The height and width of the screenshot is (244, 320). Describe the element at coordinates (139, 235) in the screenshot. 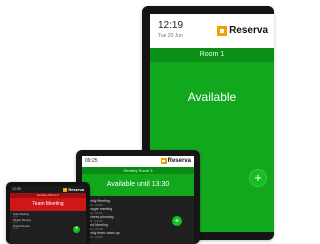

I see `list-item: Weekly team catch-up 15:00 - 16:00` at that location.